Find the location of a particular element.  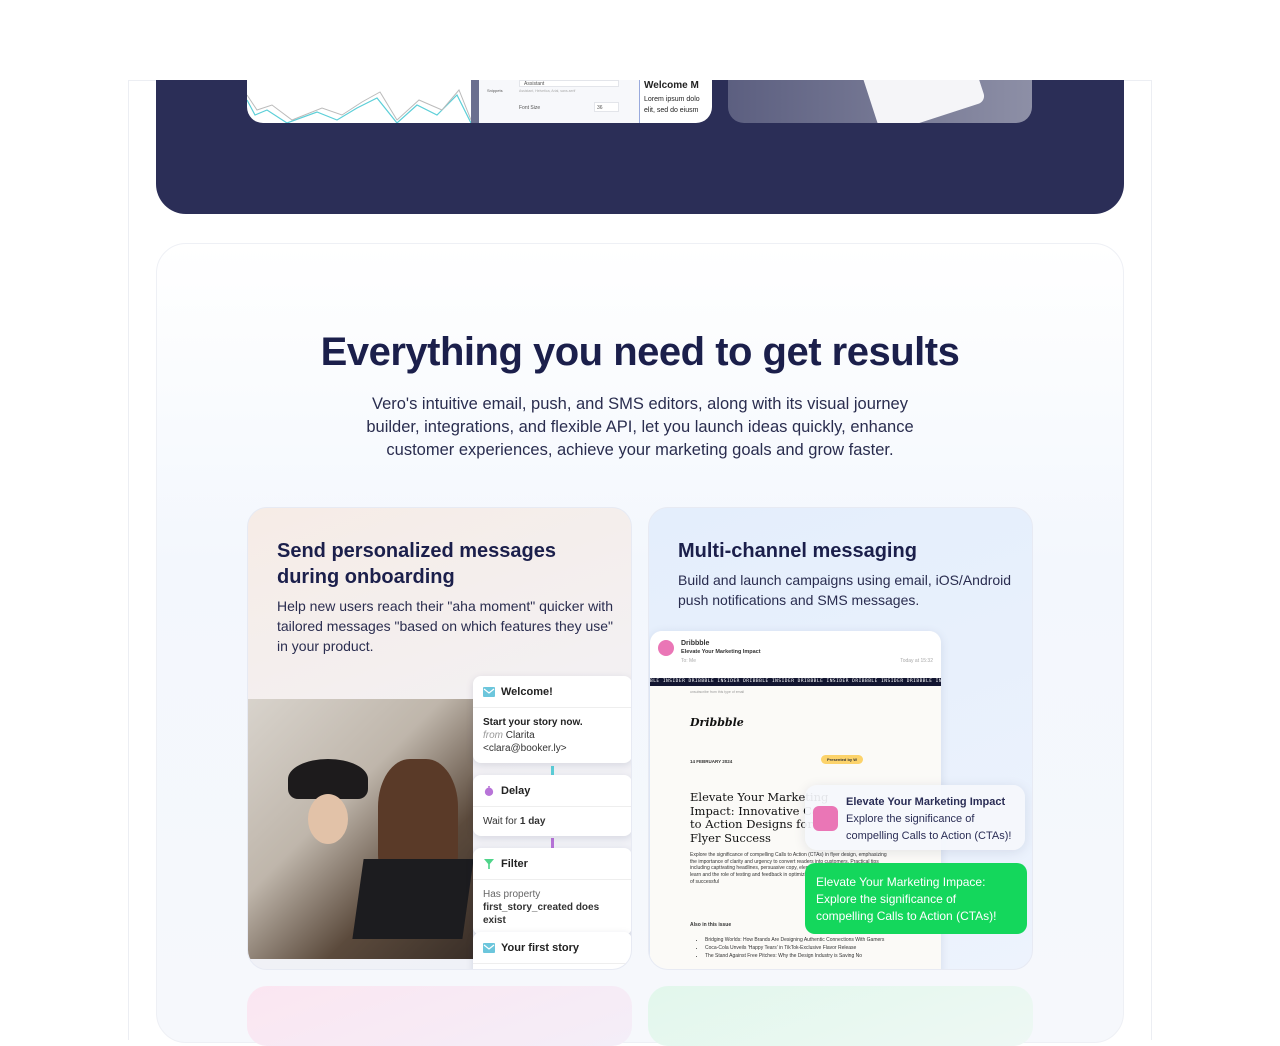

email-to: To: Me is located at coordinates (689, 661).